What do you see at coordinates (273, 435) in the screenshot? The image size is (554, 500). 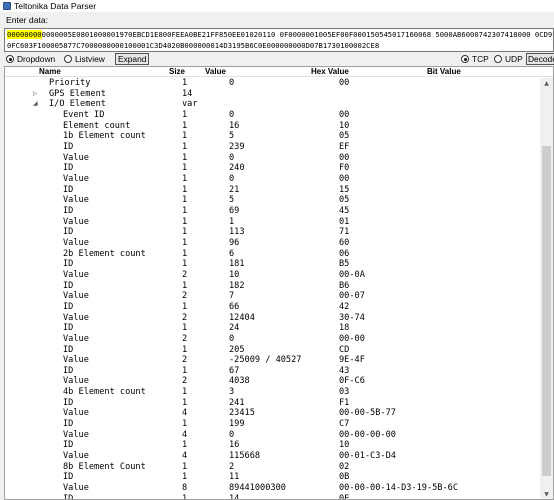 I see `table-row: Value 4 0 00-00-00-00` at bounding box center [273, 435].